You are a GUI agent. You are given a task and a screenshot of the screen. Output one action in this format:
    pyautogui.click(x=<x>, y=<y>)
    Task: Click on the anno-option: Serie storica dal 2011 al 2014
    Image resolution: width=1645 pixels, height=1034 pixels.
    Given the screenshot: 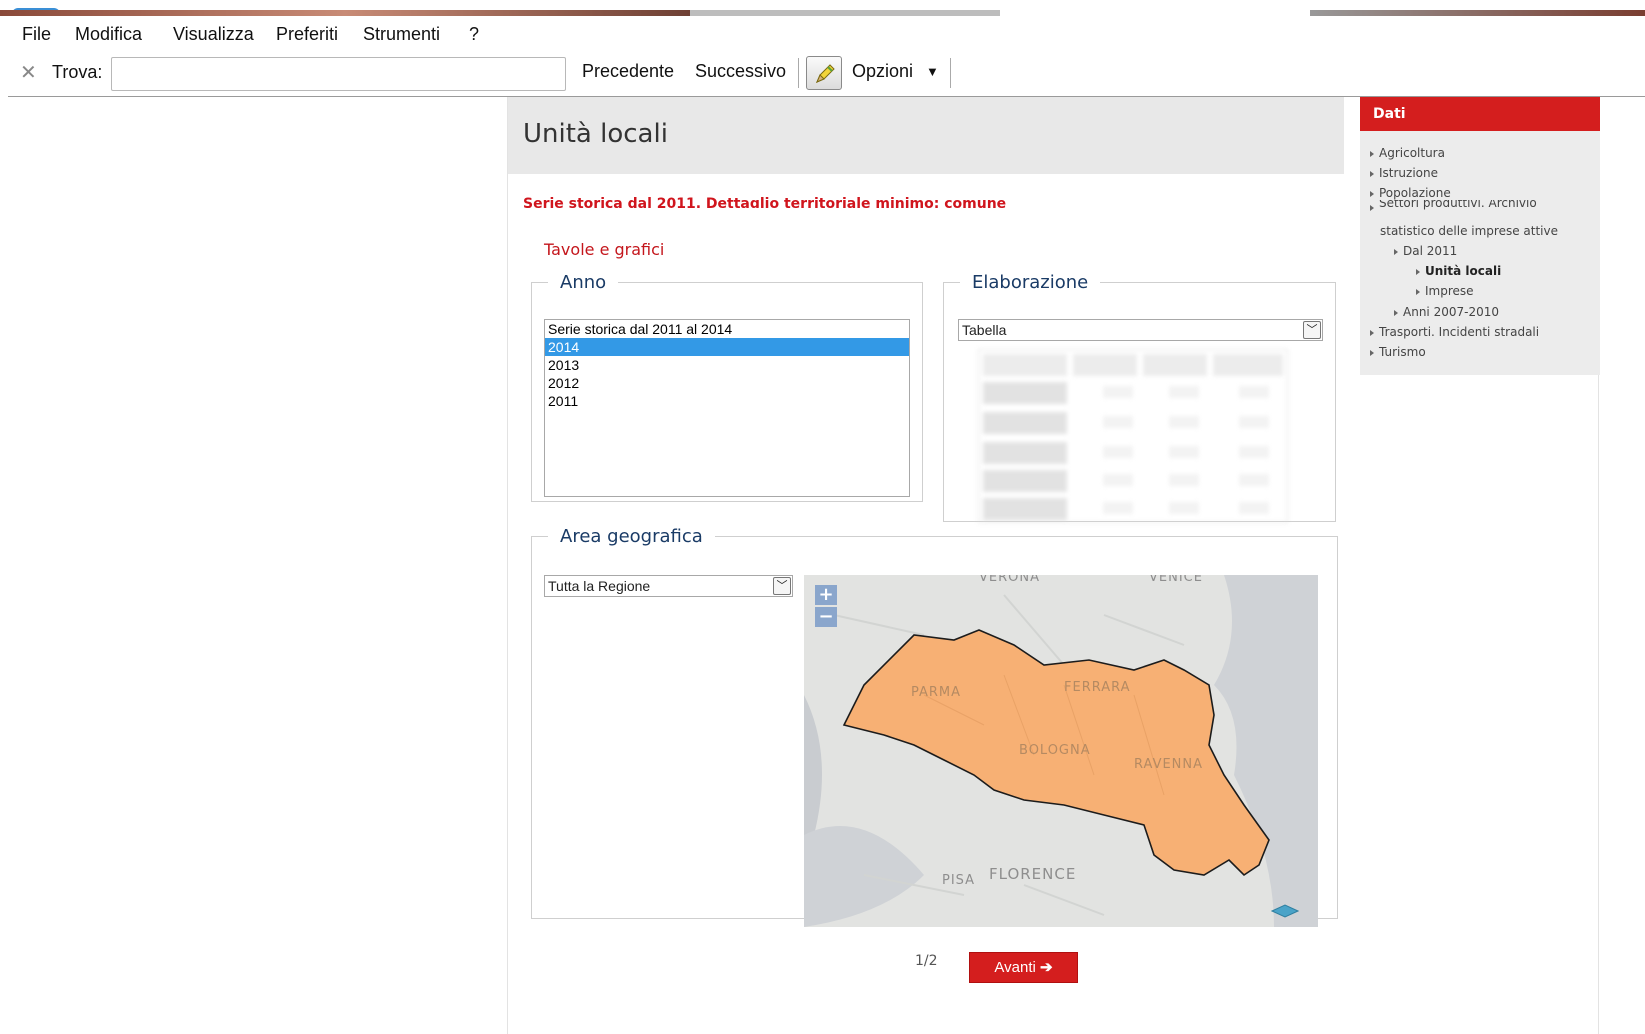 What is the action you would take?
    pyautogui.click(x=727, y=329)
    